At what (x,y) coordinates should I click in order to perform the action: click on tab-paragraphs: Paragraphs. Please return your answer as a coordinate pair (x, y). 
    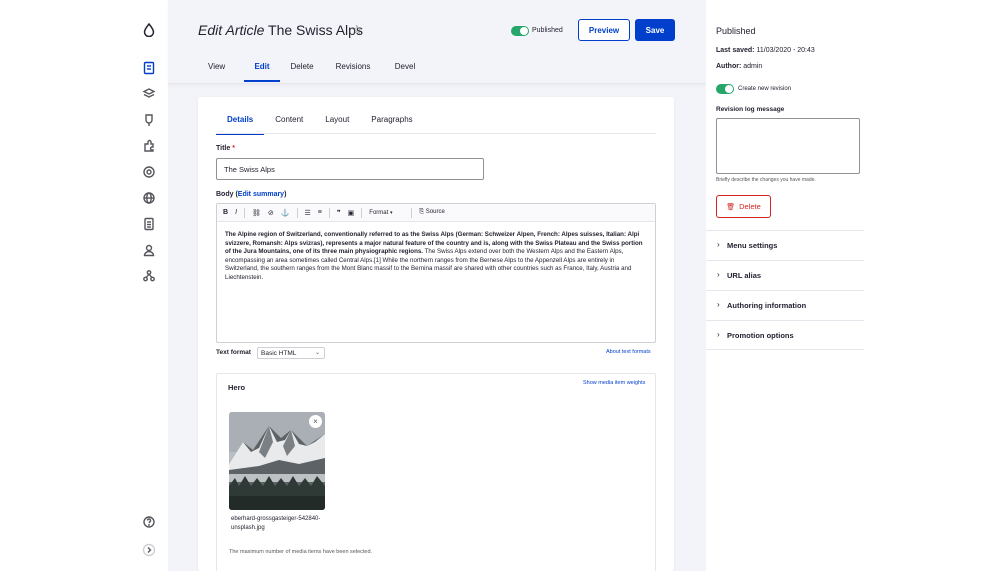
    Looking at the image, I should click on (391, 123).